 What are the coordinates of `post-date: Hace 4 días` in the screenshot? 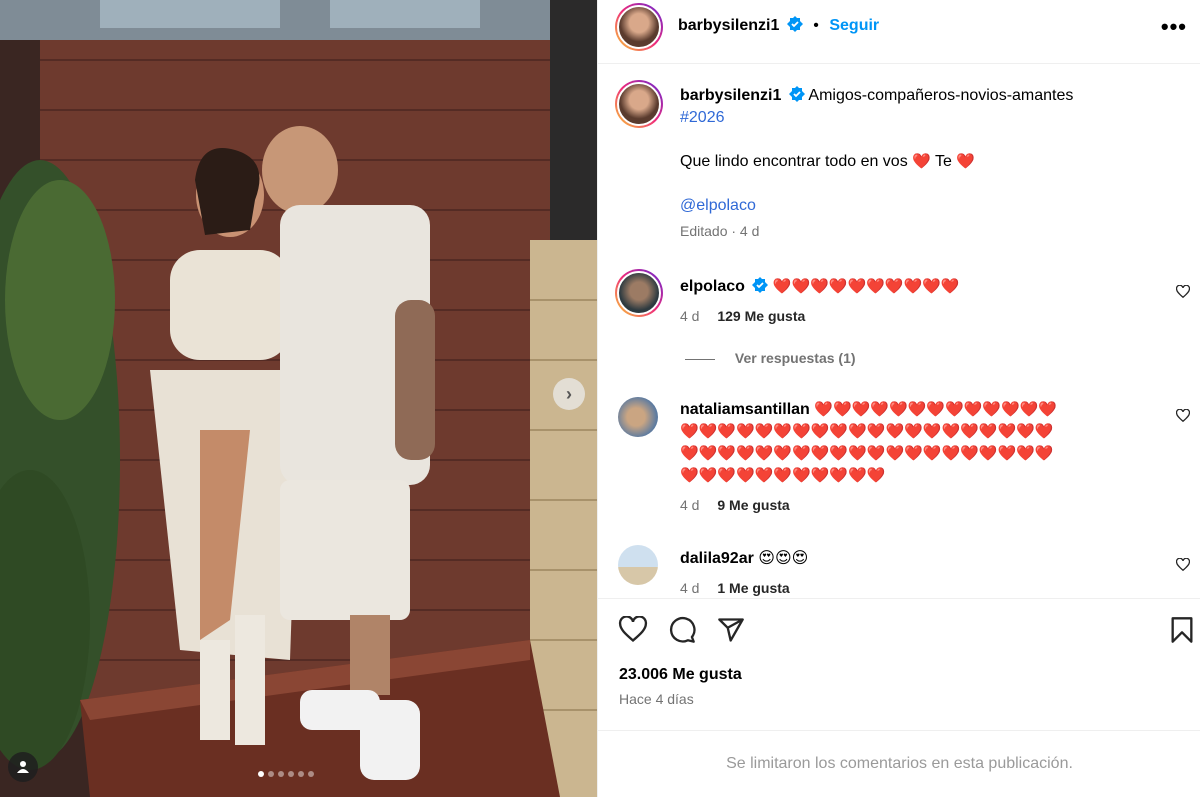 It's located at (656, 699).